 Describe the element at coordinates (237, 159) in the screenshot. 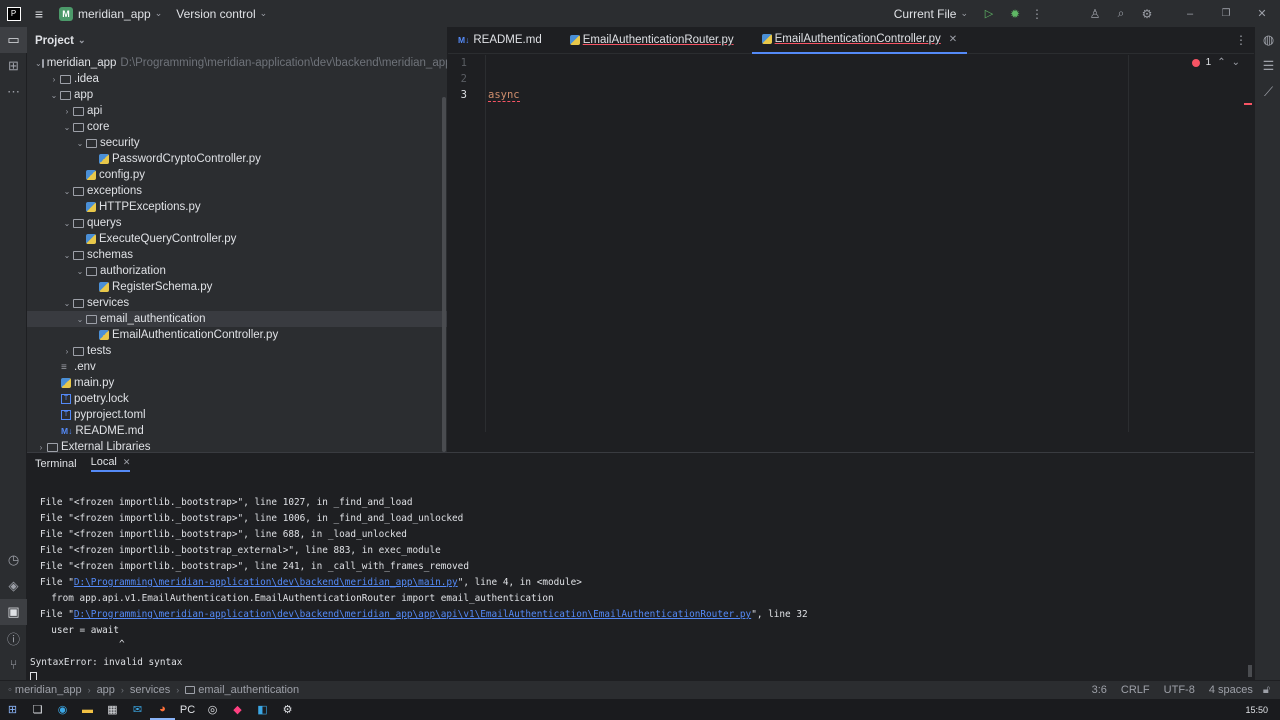

I see `tree-item-passwordcryptocontroller: PasswordCryptoController.py` at that location.